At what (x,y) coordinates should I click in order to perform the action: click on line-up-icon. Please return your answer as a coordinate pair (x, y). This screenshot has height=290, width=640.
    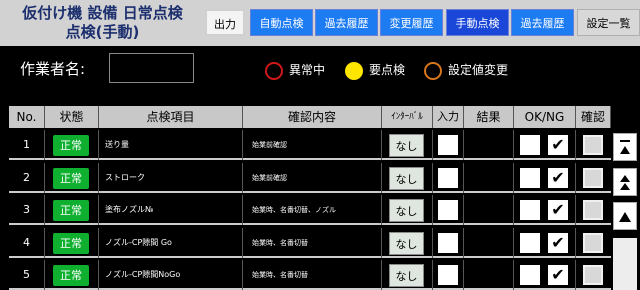
    Looking at the image, I should click on (625, 217).